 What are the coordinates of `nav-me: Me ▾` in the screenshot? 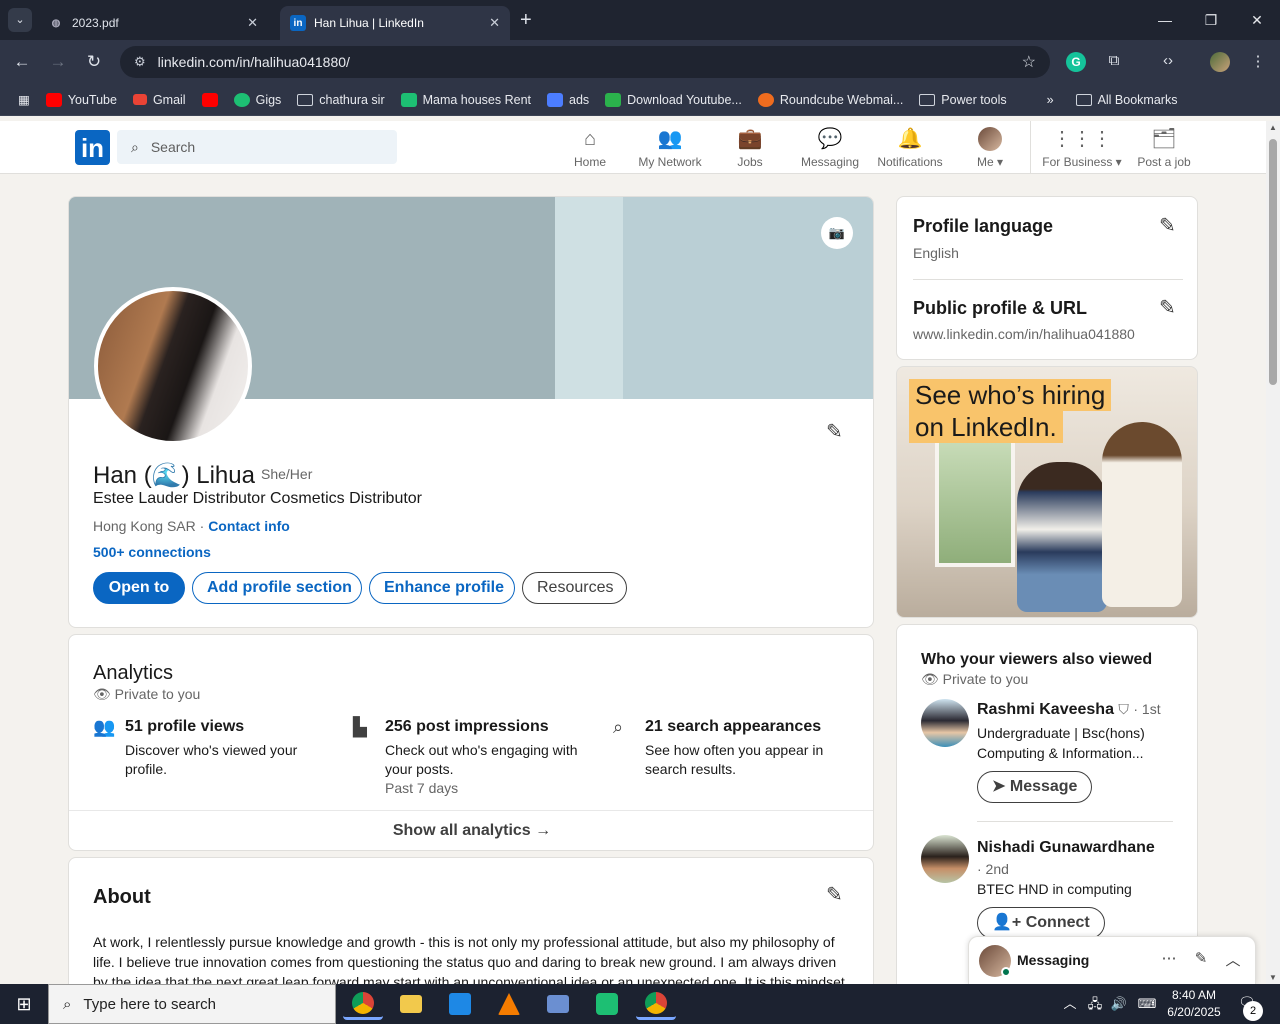 It's located at (990, 148).